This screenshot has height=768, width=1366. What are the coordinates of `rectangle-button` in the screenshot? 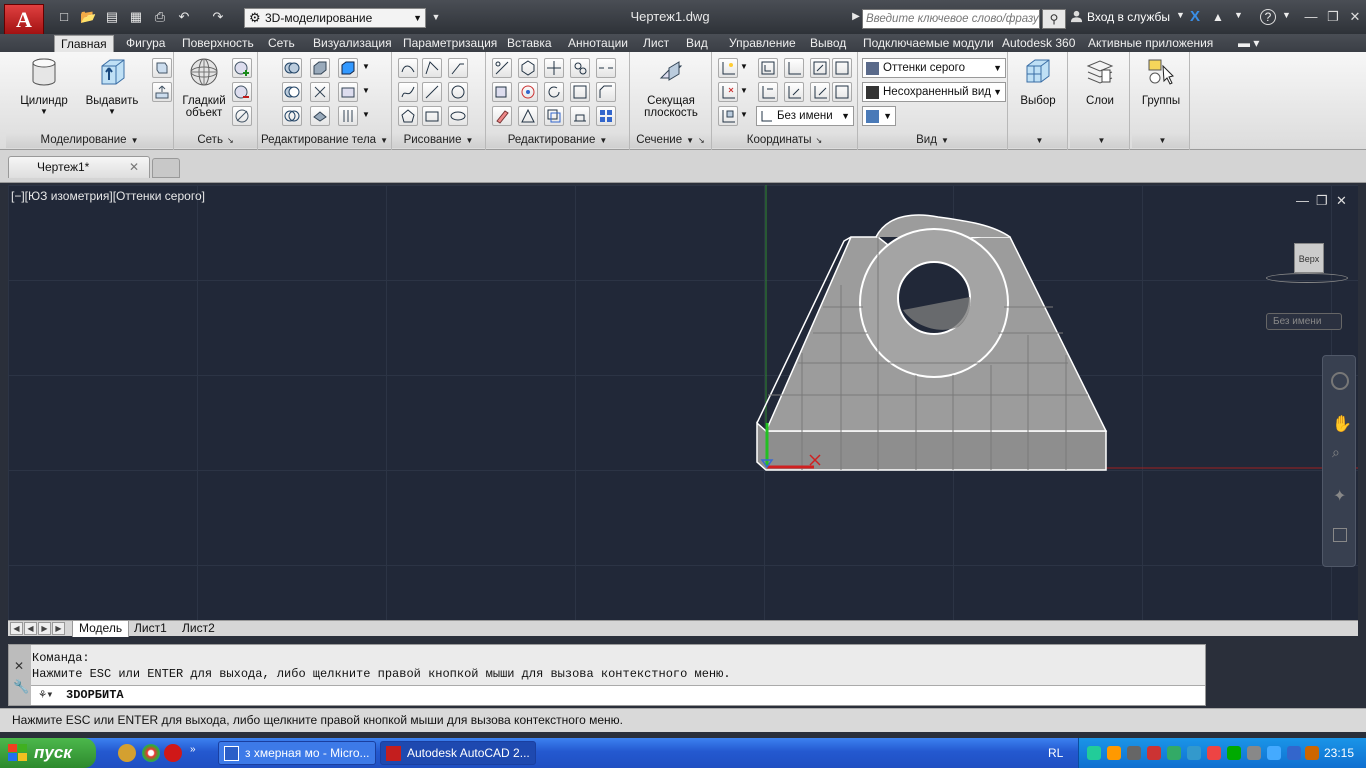 It's located at (432, 116).